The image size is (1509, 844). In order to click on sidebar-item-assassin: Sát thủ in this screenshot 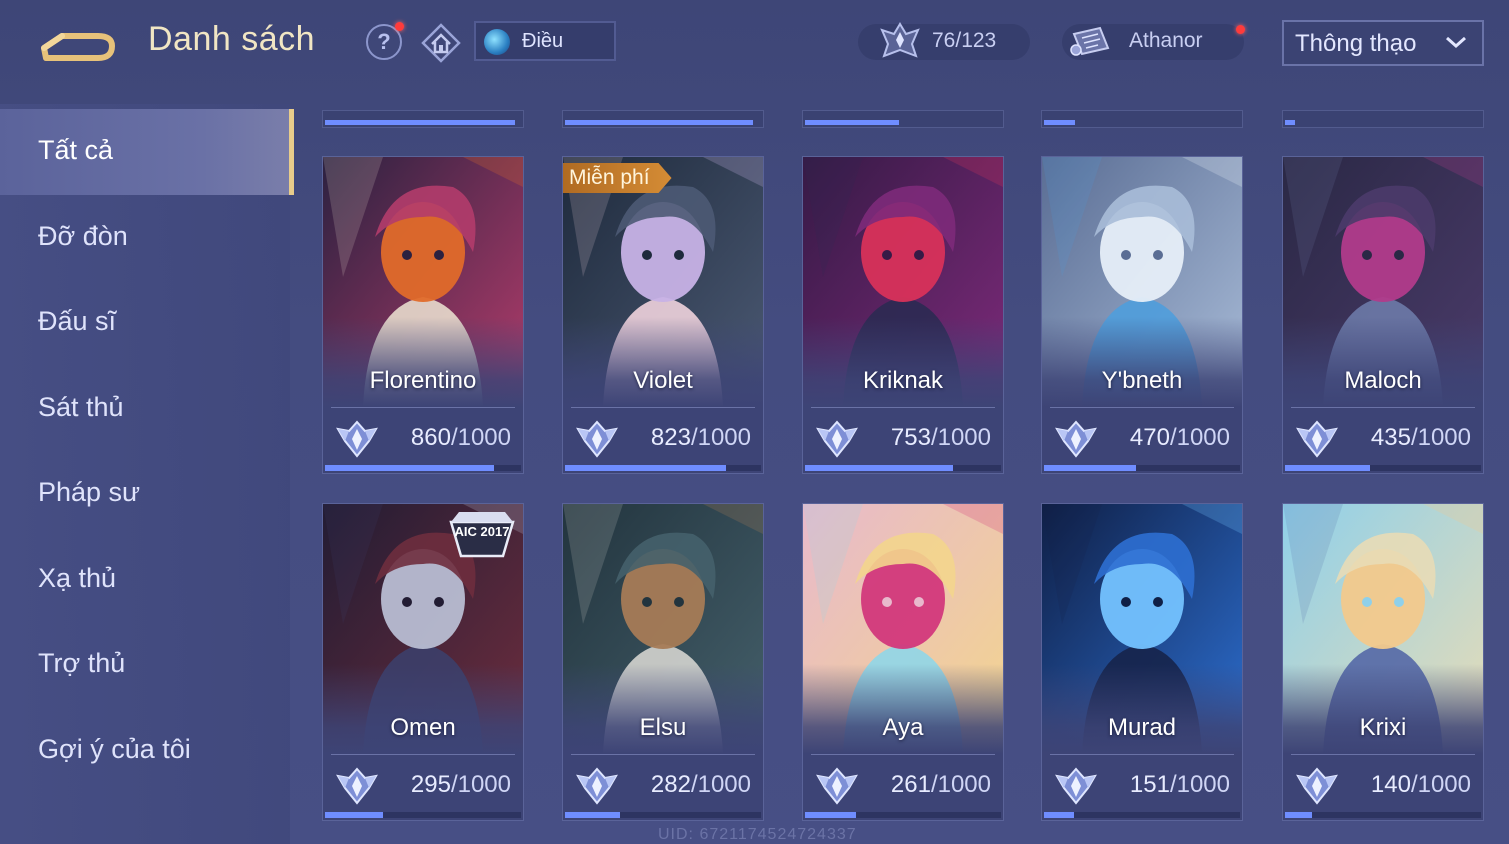, I will do `click(145, 409)`.